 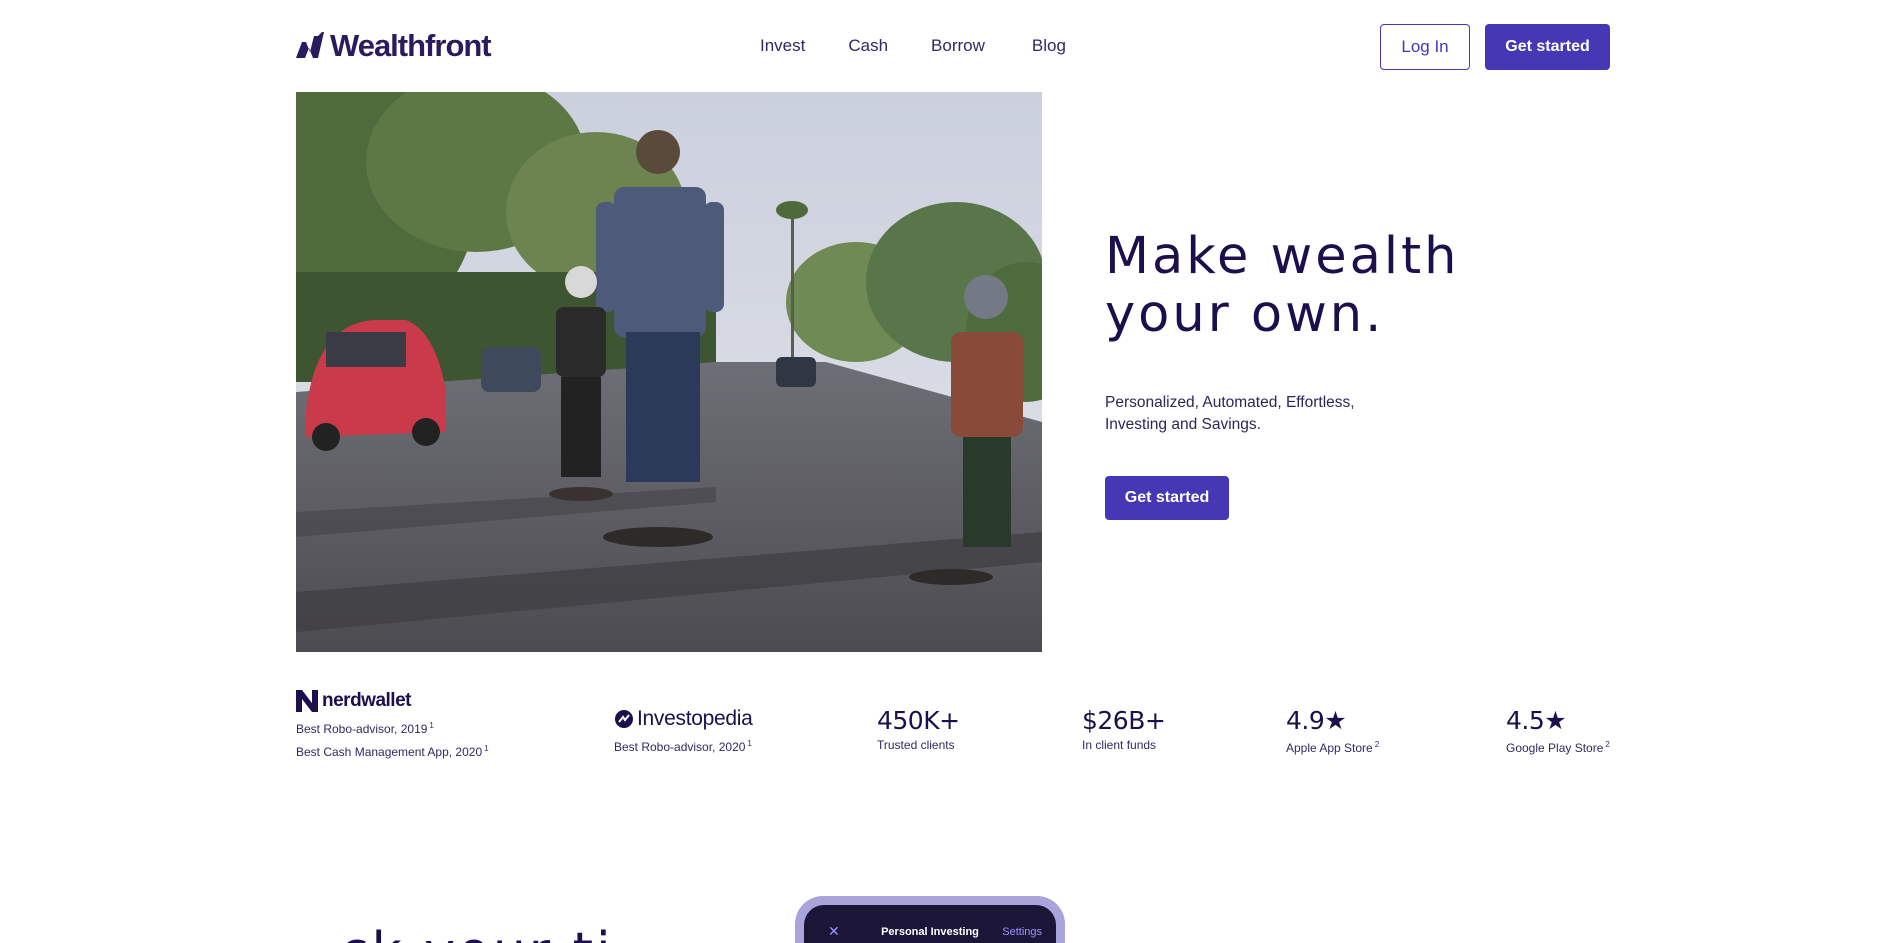 I want to click on phone-mockup: ✕ Personal Investing Settings, so click(x=930, y=919).